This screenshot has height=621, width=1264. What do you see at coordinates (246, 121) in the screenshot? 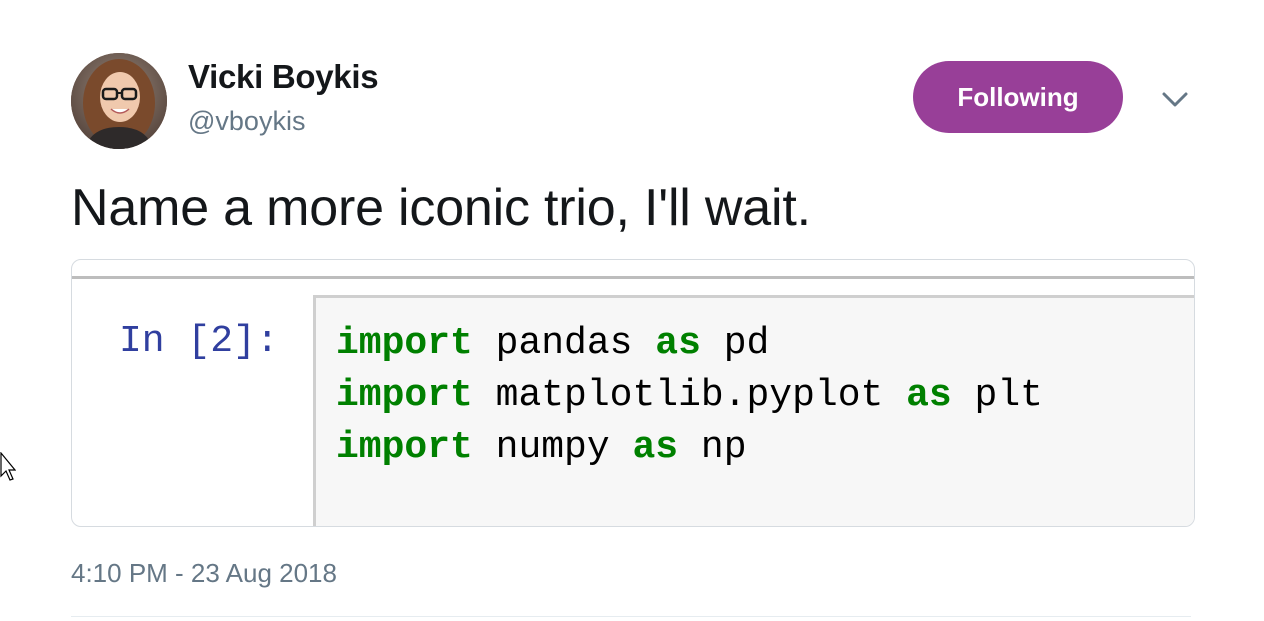
I see `author-handle: @vboykis` at bounding box center [246, 121].